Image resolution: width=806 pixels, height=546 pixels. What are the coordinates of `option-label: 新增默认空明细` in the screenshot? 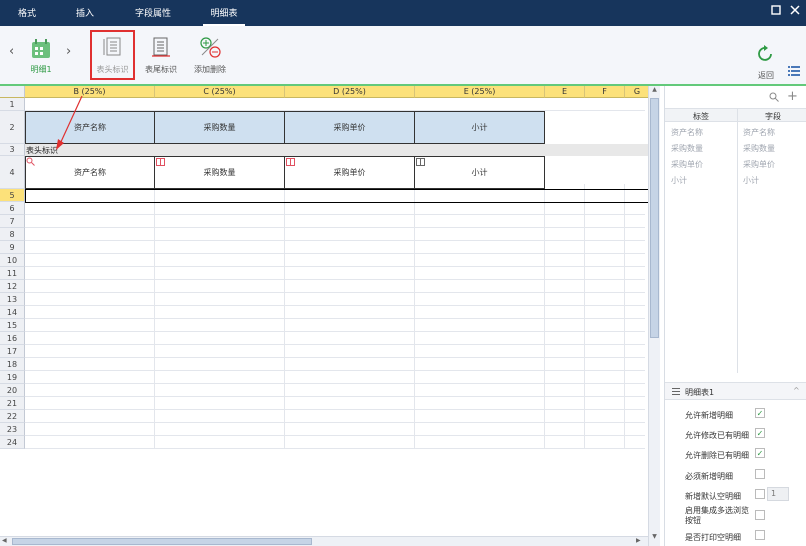 It's located at (713, 496).